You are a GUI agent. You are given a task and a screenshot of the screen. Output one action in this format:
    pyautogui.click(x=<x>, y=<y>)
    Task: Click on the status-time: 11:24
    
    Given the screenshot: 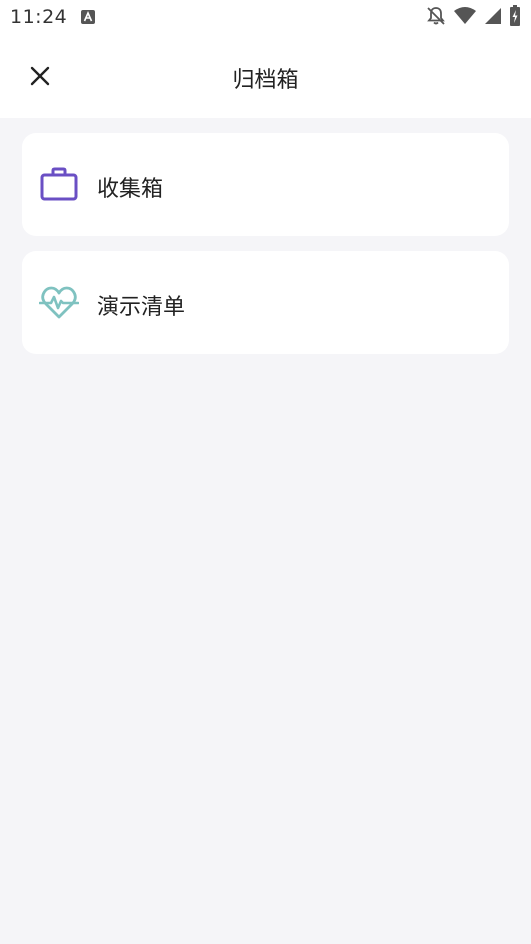 What is the action you would take?
    pyautogui.click(x=39, y=17)
    